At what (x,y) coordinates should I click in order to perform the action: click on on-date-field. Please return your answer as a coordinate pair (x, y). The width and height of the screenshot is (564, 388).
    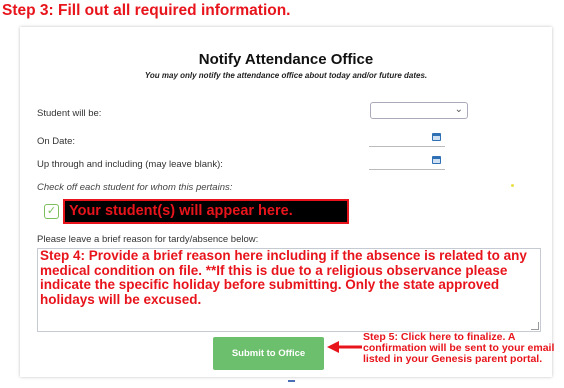
    Looking at the image, I should click on (407, 146).